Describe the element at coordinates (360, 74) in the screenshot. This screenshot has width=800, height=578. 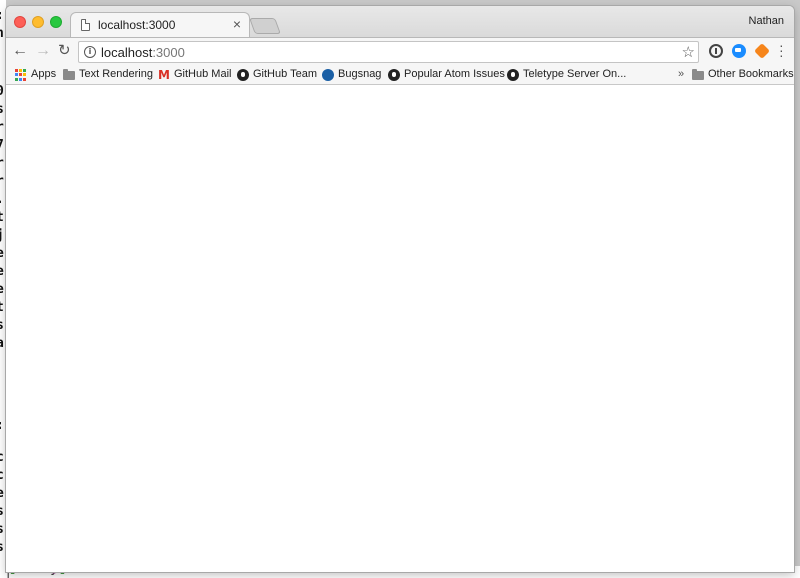
I see `bookmark-label: Bugsnag` at that location.